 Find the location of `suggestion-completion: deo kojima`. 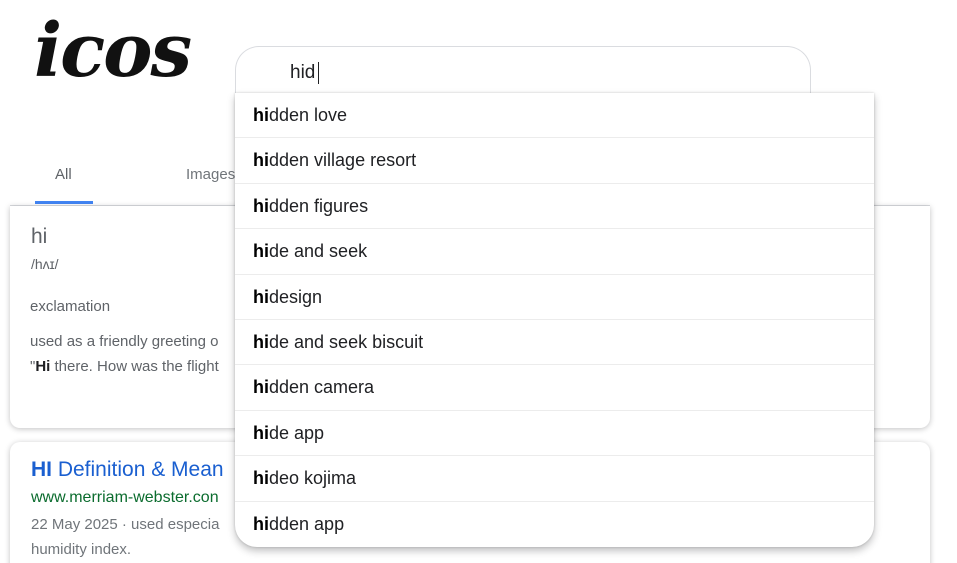

suggestion-completion: deo kojima is located at coordinates (313, 478).